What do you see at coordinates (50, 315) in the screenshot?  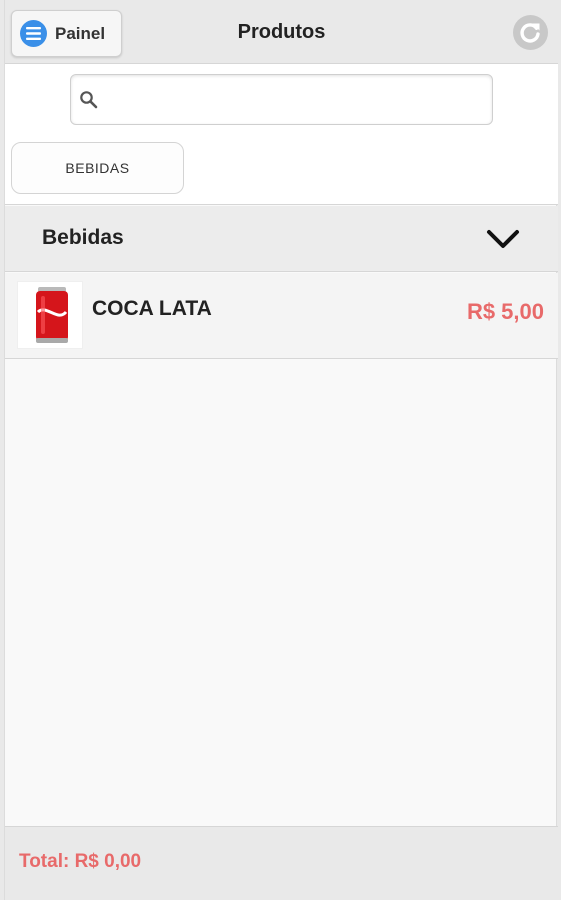 I see `coca-cola-can-image` at bounding box center [50, 315].